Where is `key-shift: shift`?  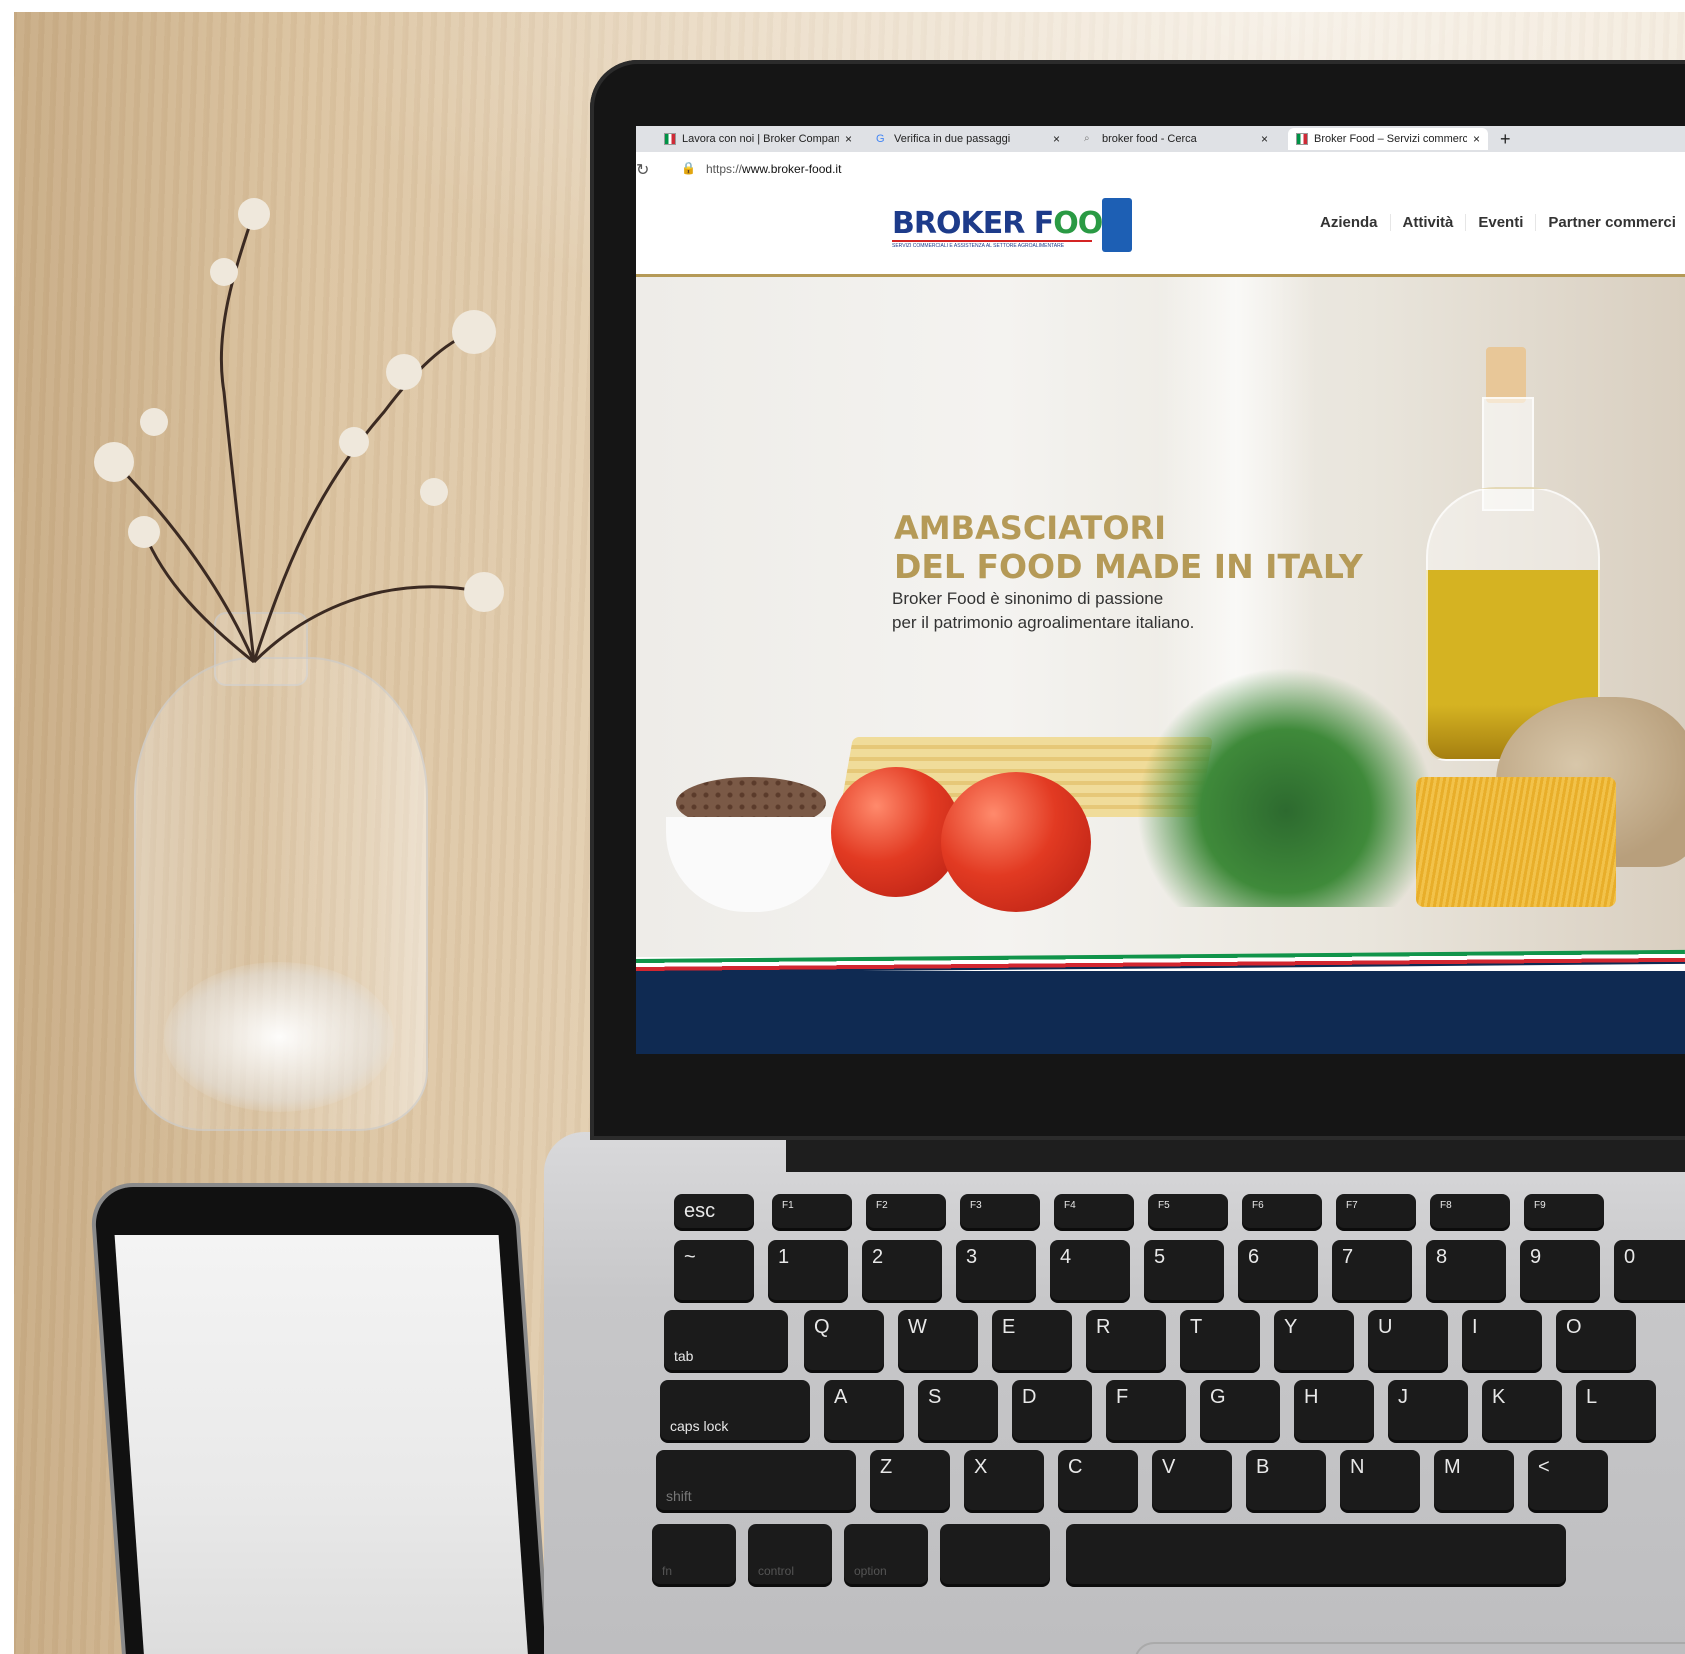
key-shift: shift is located at coordinates (756, 1480).